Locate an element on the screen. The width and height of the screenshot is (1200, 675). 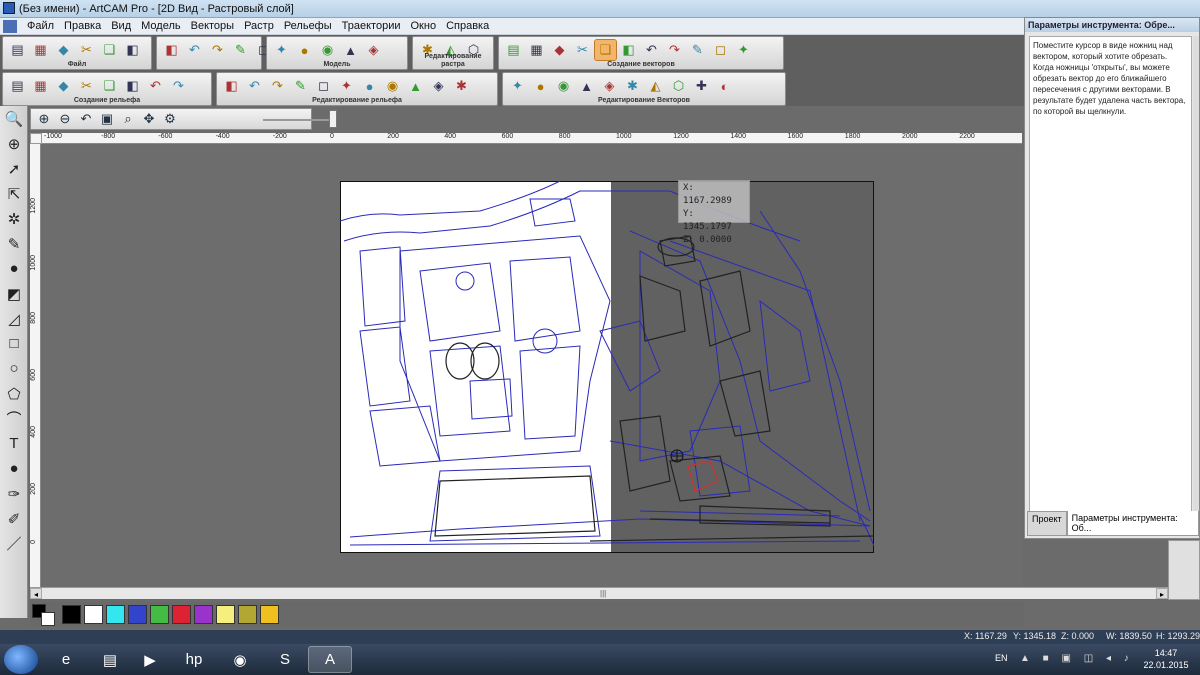
view-settings-icon: ⚙ is located at coordinates (170, 119).